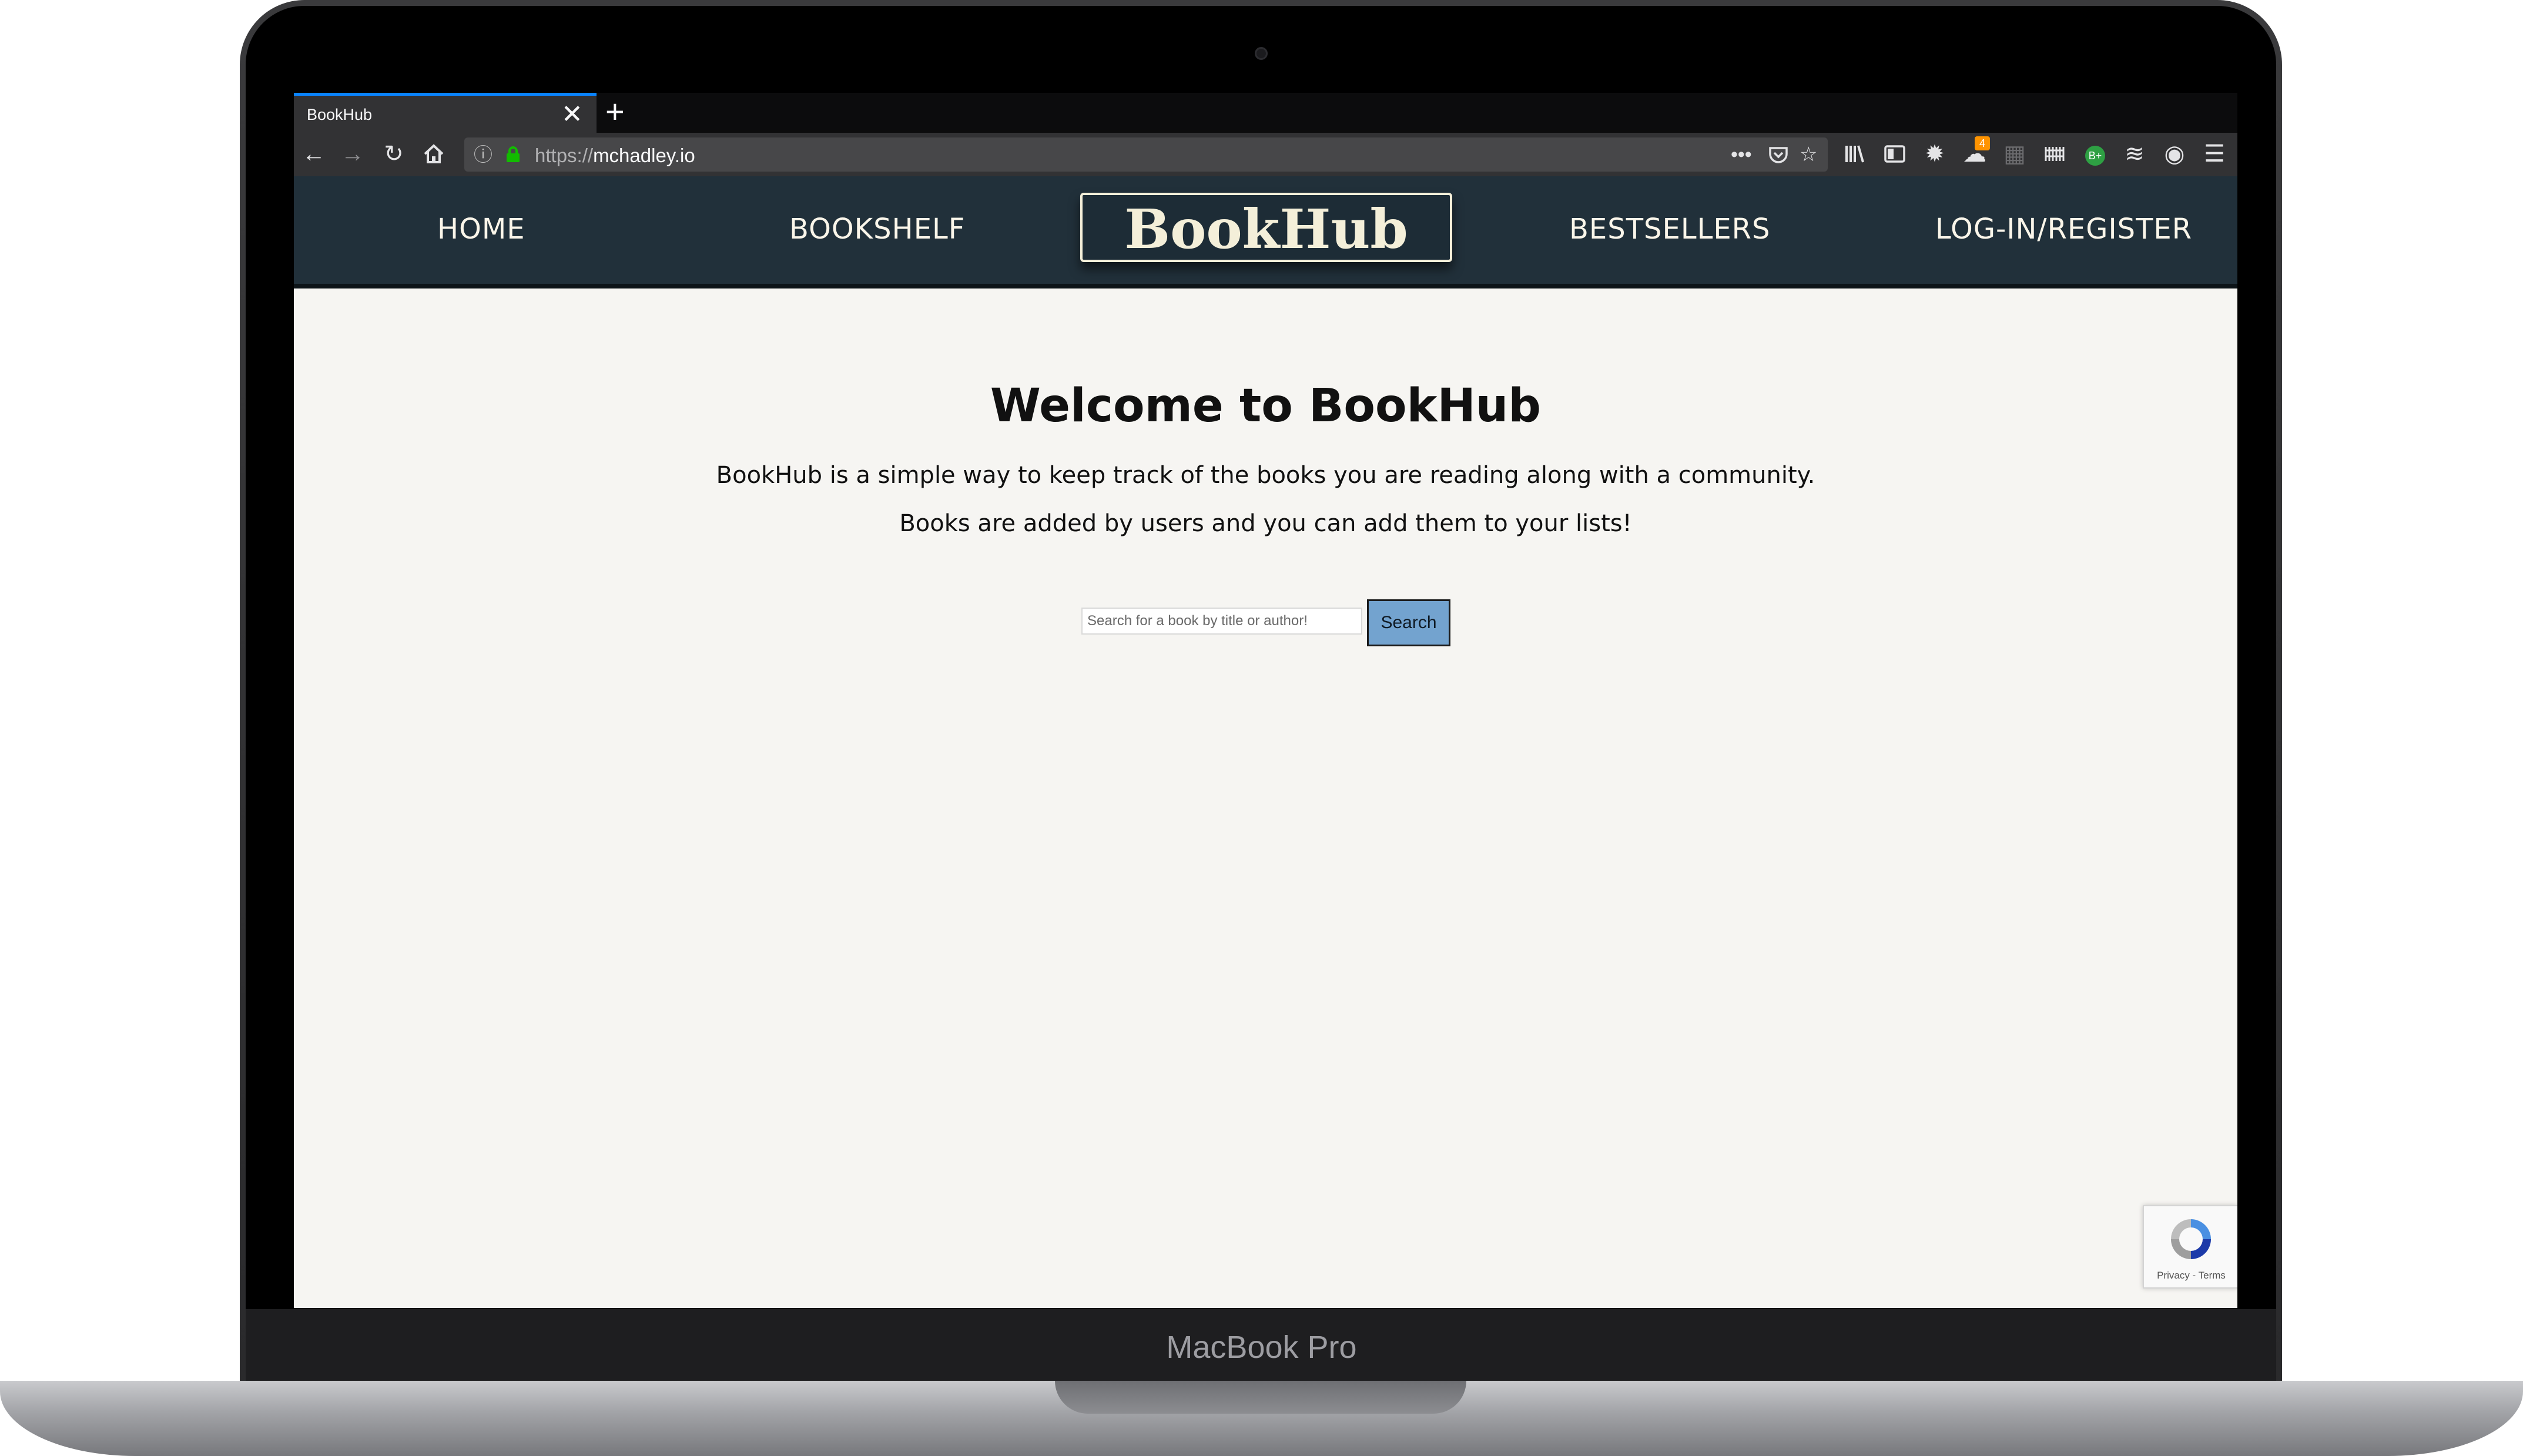 Image resolution: width=2523 pixels, height=1456 pixels. What do you see at coordinates (340, 114) in the screenshot?
I see `tab-title: BookHub` at bounding box center [340, 114].